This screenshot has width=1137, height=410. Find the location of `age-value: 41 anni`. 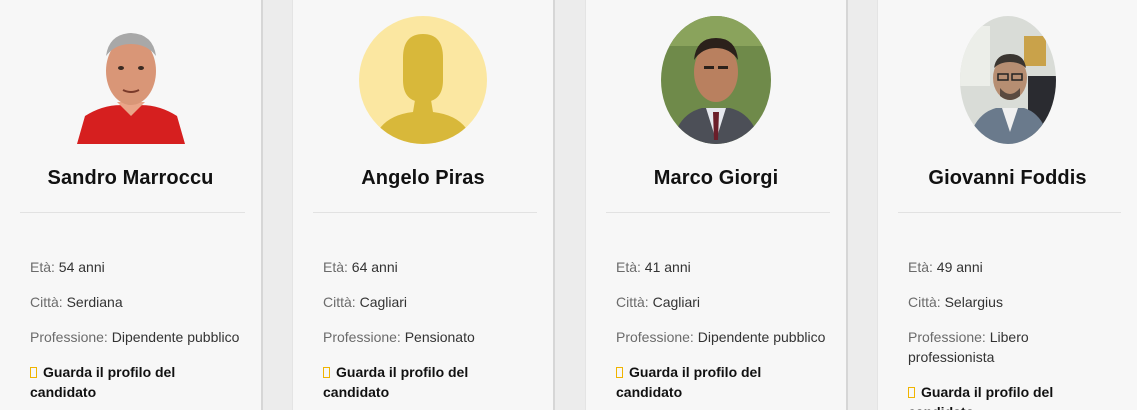

age-value: 41 anni is located at coordinates (667, 267).